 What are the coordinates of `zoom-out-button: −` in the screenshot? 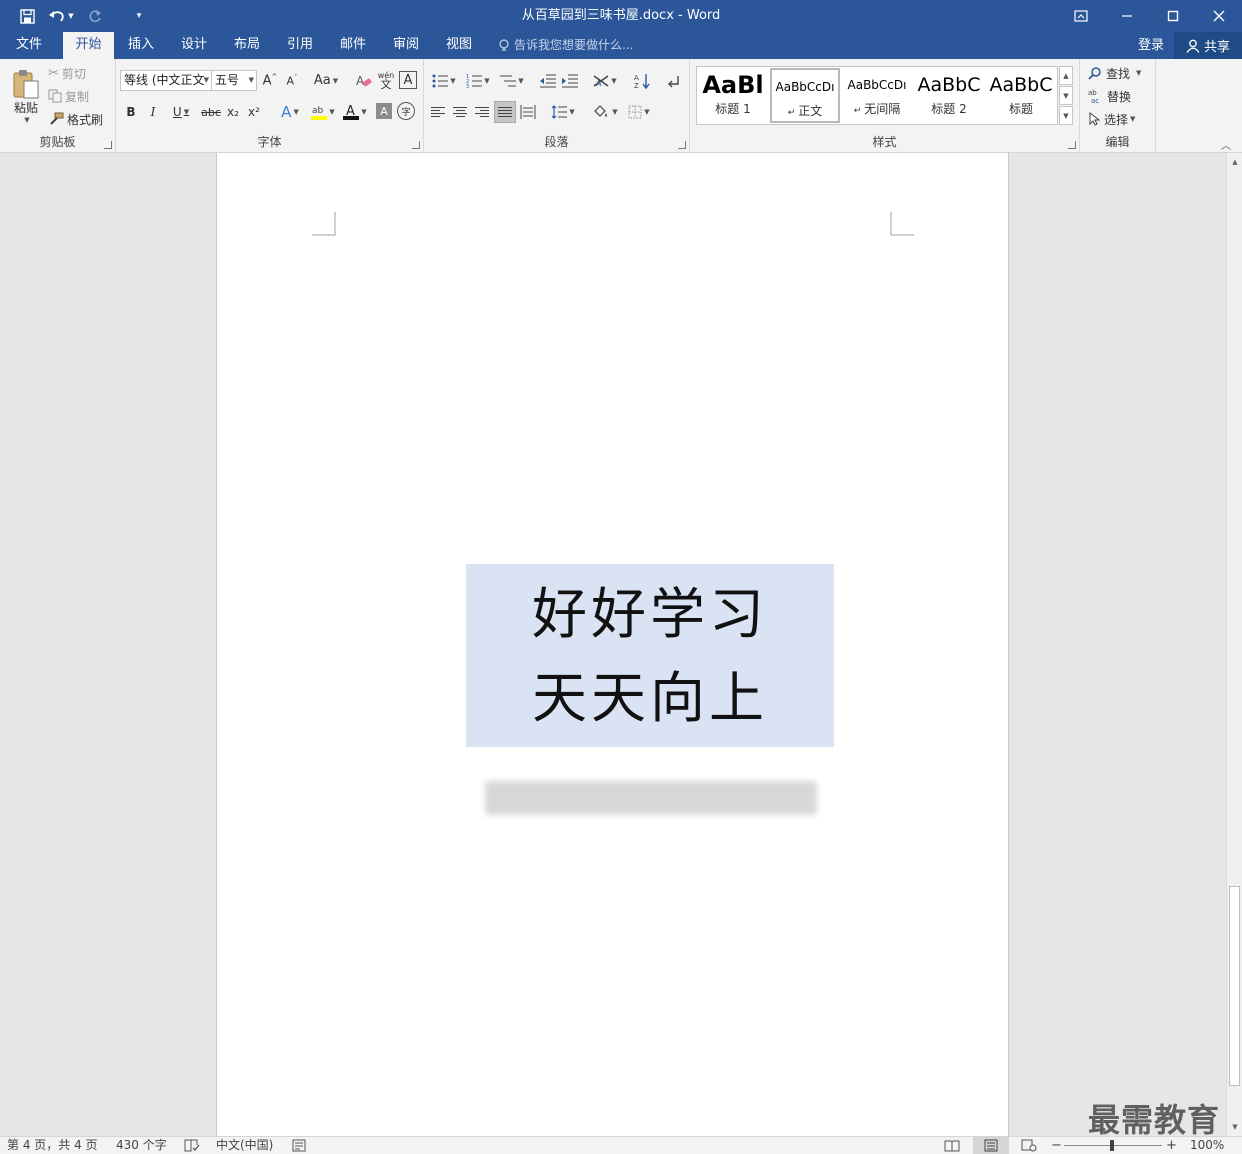 It's located at (1056, 1145).